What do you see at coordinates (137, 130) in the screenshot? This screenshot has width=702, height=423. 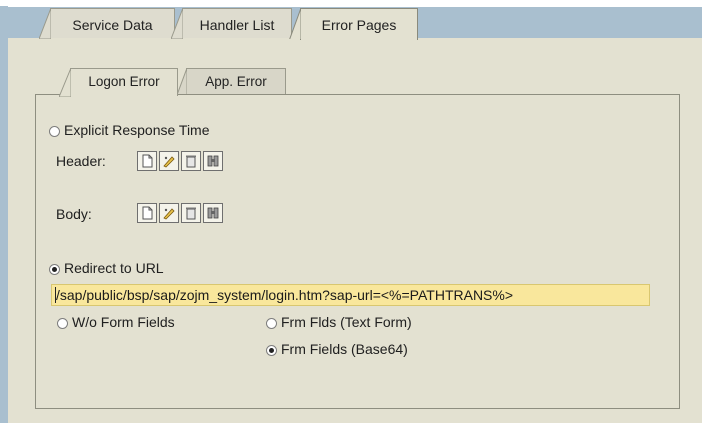 I see `explicit-response-label: Explicit Response Time` at bounding box center [137, 130].